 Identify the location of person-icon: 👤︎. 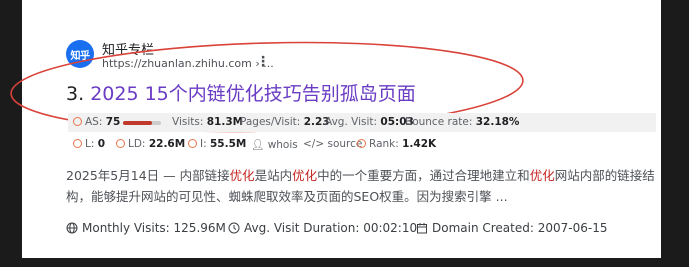
(258, 145).